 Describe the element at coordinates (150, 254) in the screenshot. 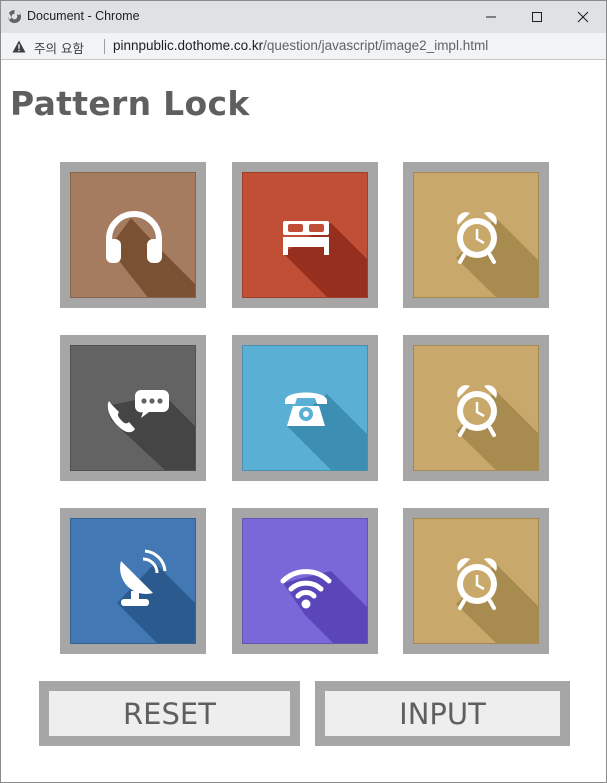

I see `headphones-icon` at that location.